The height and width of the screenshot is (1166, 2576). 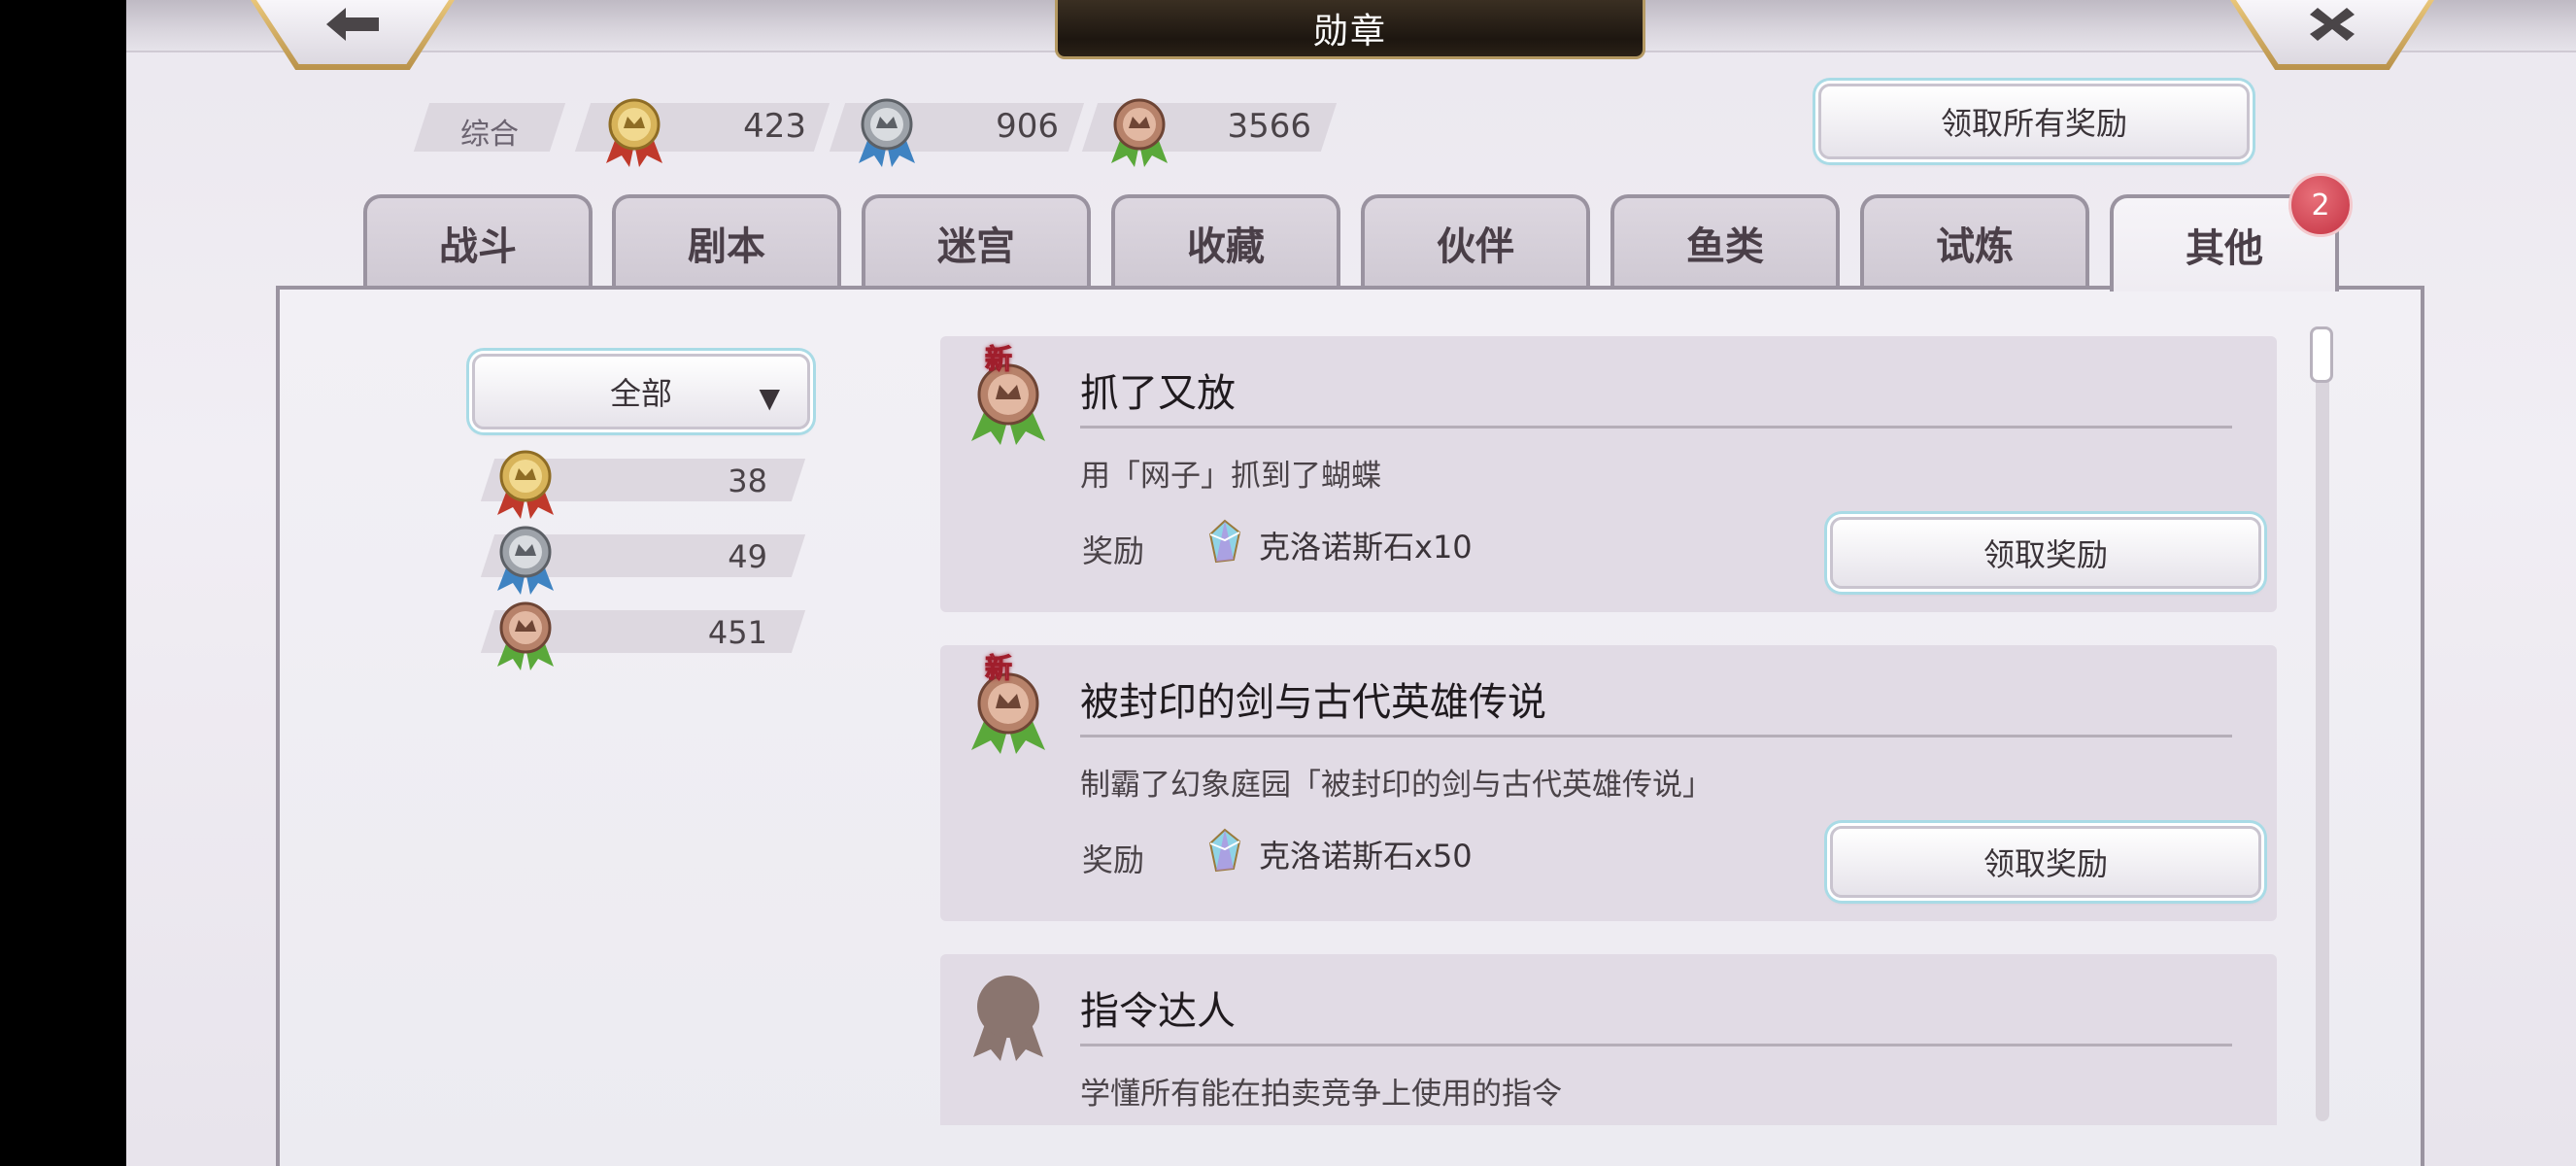 What do you see at coordinates (1027, 127) in the screenshot?
I see `silver-total: 906` at bounding box center [1027, 127].